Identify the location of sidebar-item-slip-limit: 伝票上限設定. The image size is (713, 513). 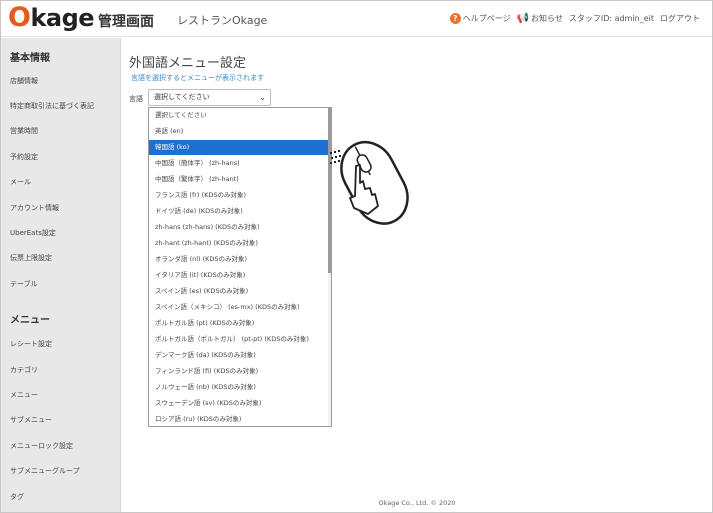
(31, 258).